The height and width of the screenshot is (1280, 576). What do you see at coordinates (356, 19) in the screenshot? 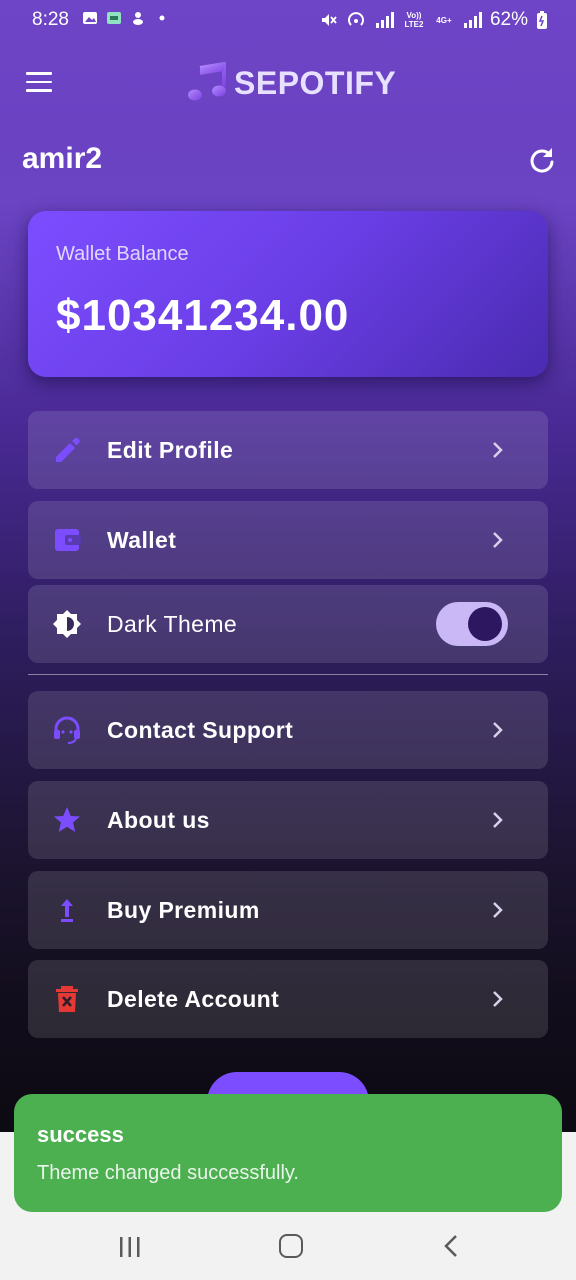
I see `hotspot-icon` at bounding box center [356, 19].